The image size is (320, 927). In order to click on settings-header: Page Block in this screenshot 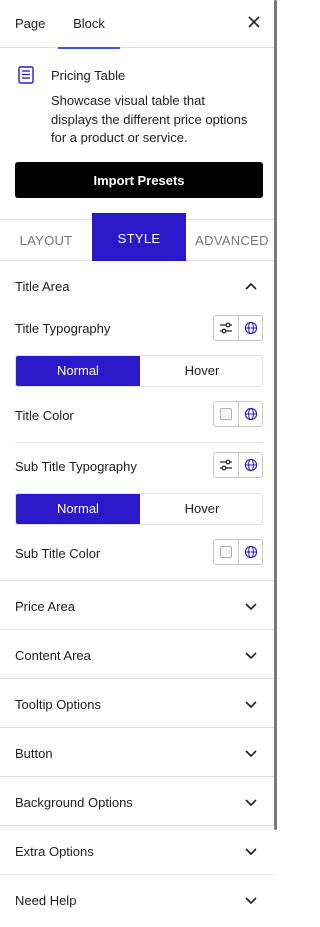, I will do `click(137, 24)`.